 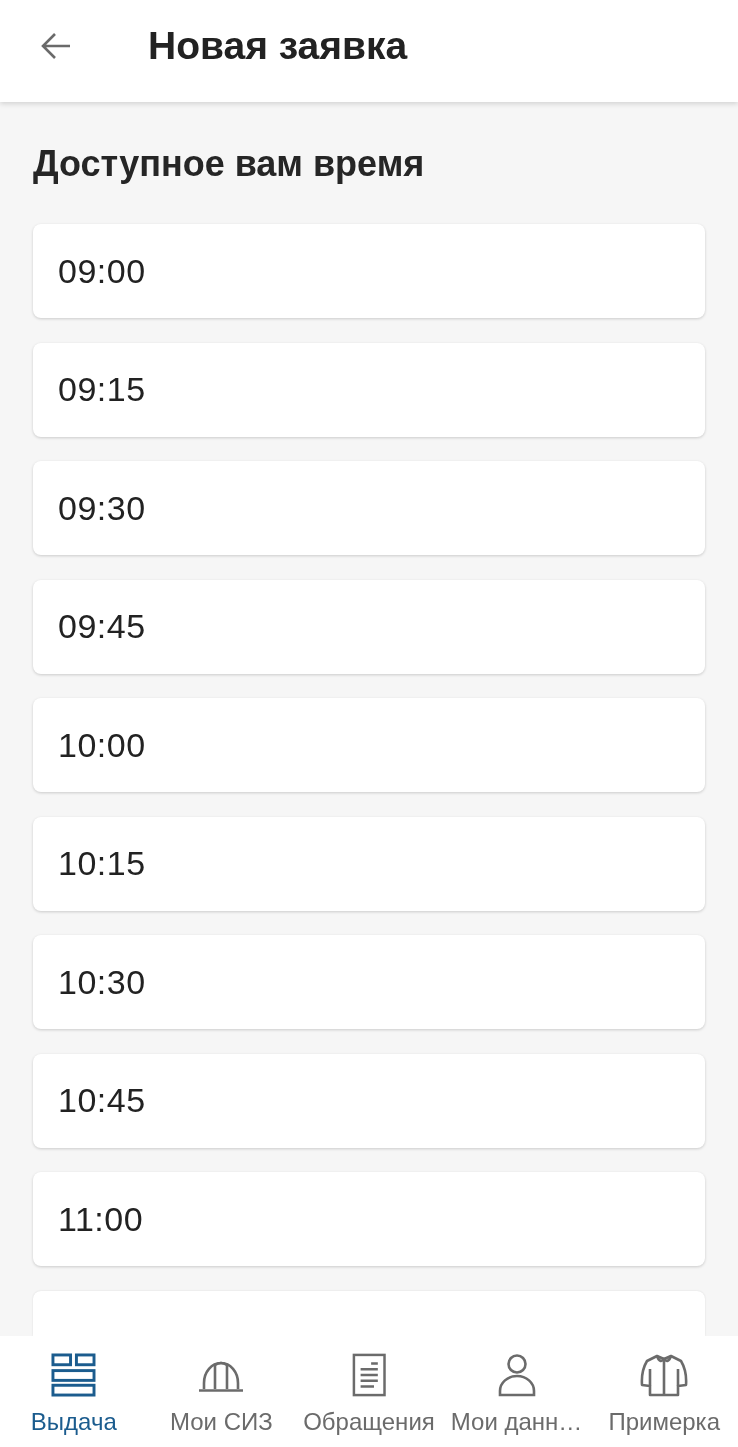 I want to click on nav-tab: Примерка, so click(x=664, y=1391).